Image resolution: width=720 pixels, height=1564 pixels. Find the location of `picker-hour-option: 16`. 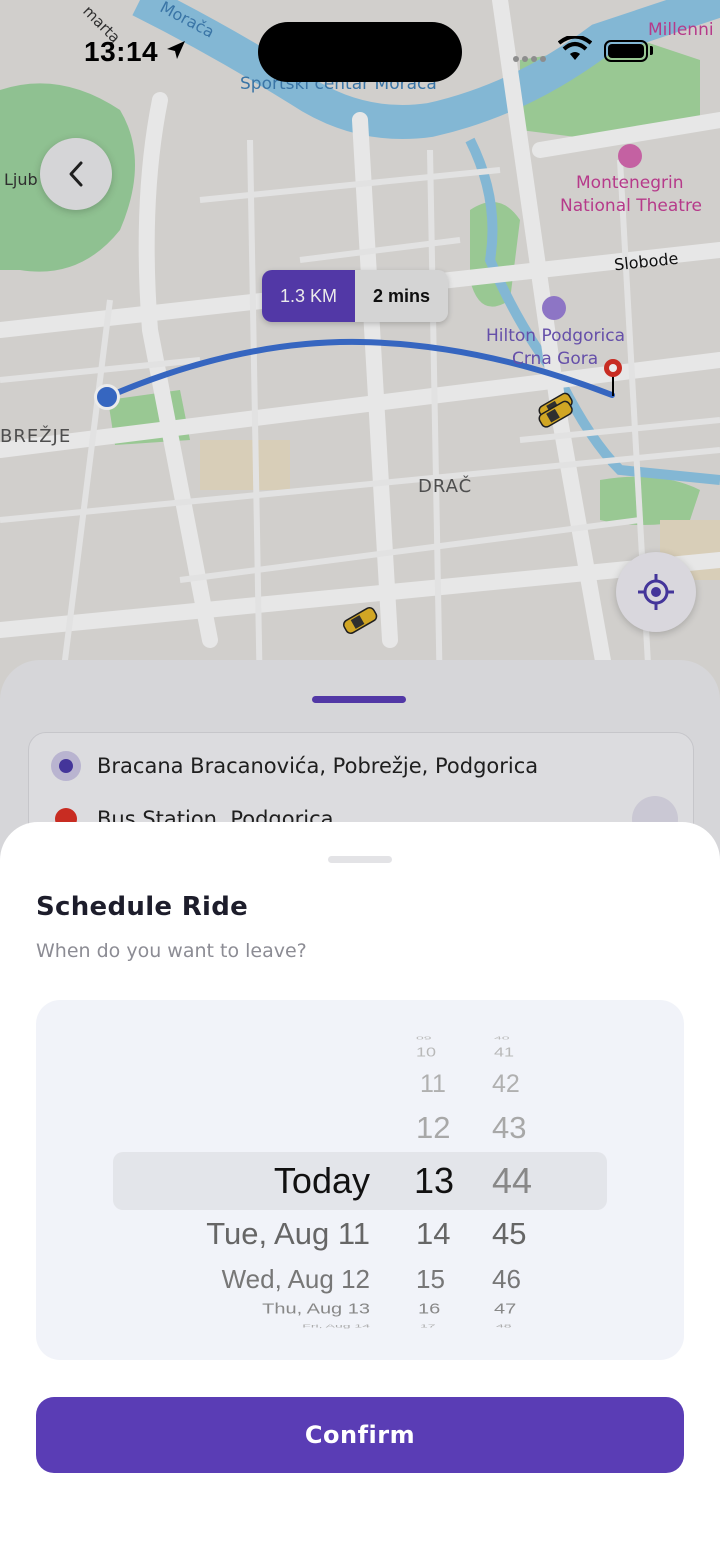

picker-hour-option: 16 is located at coordinates (429, 1309).